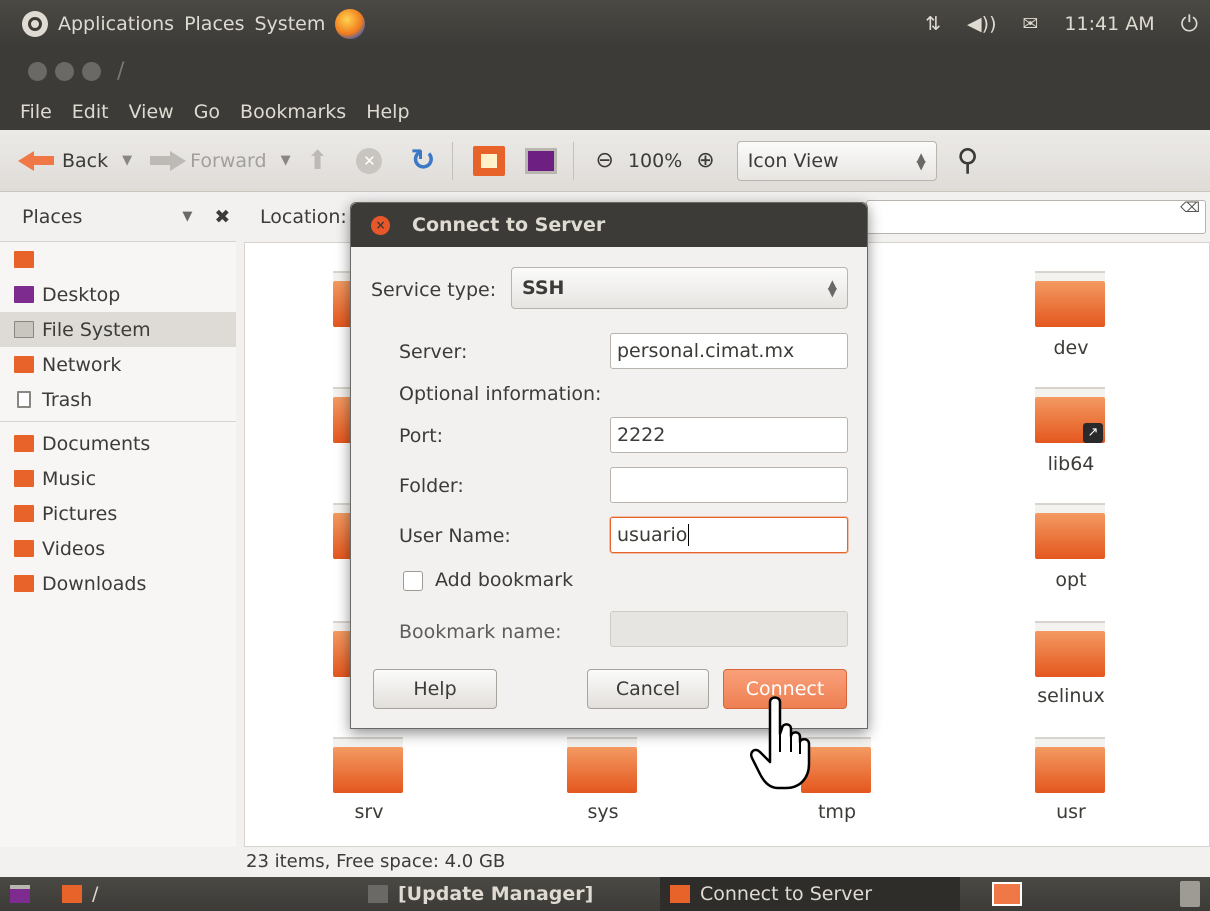 This screenshot has height=911, width=1210. I want to click on folder-label: usr, so click(1071, 812).